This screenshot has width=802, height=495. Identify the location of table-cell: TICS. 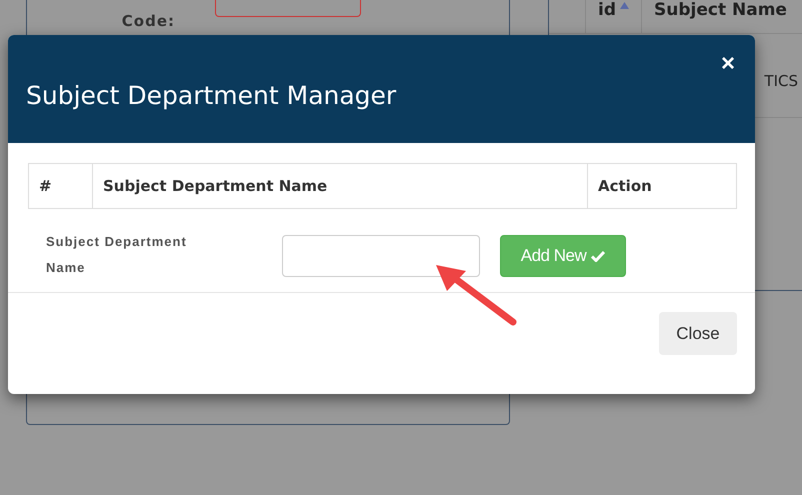
(781, 81).